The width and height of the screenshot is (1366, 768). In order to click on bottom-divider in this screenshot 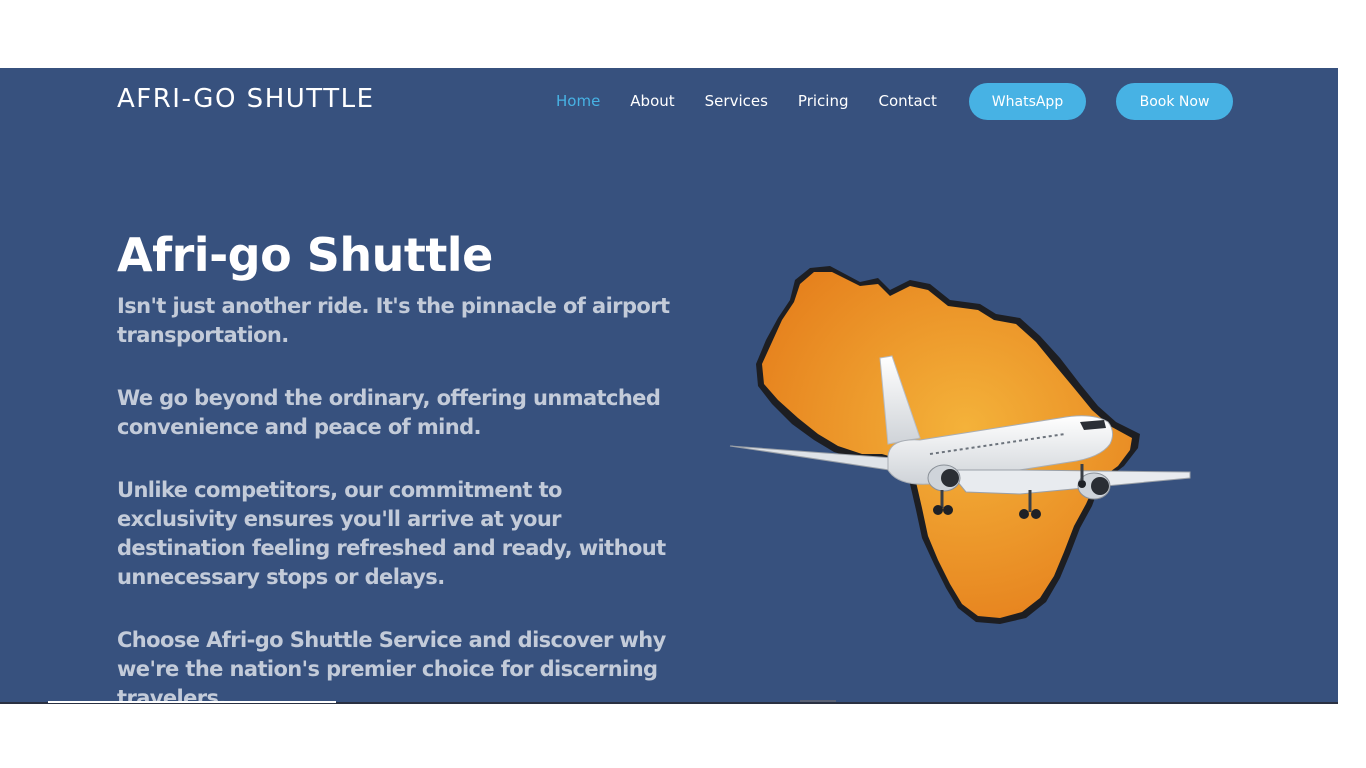, I will do `click(669, 702)`.